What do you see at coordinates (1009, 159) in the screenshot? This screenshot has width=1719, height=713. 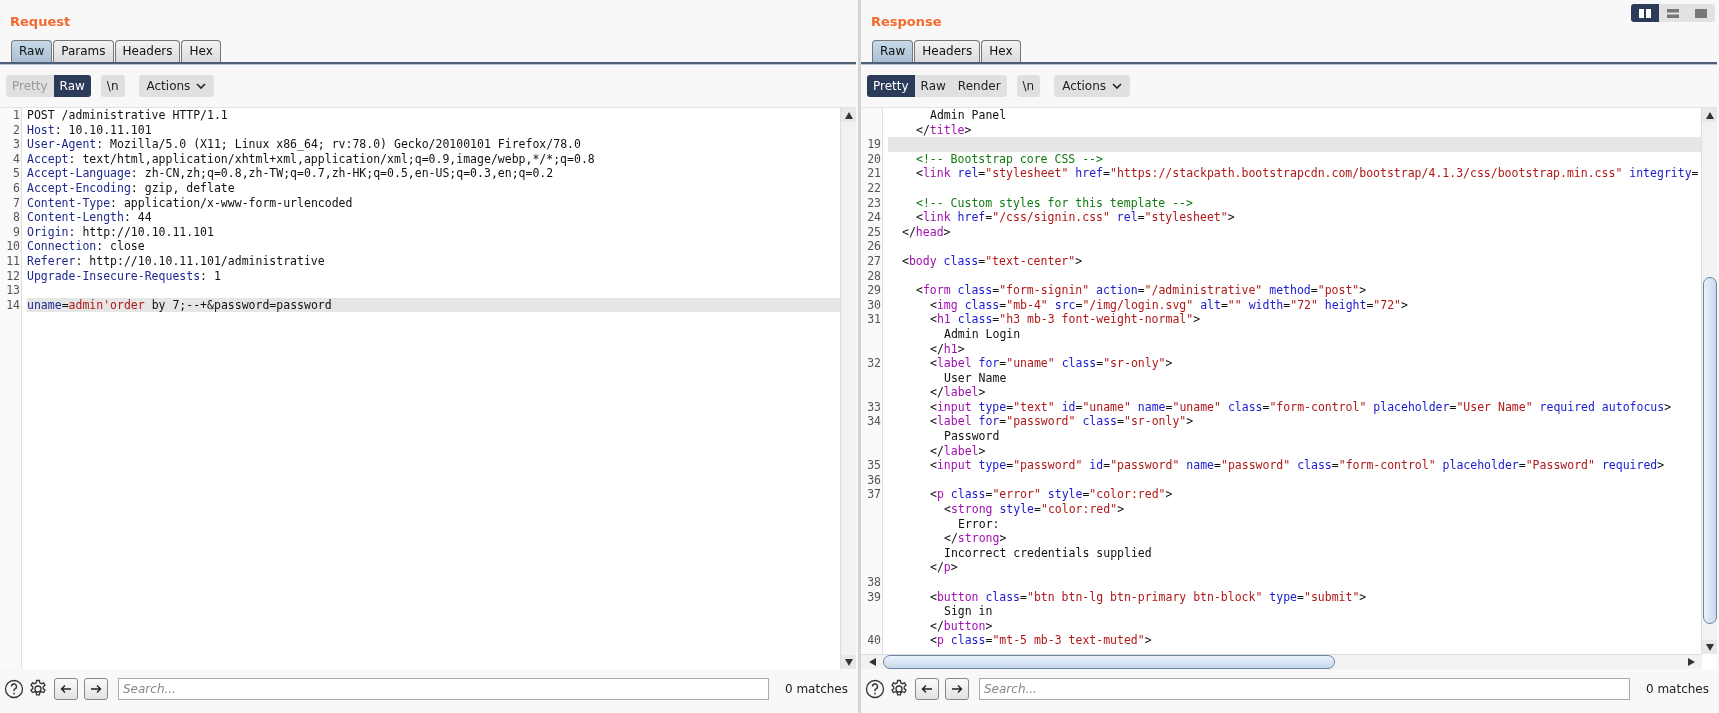 I see `code-line: <!-- Bootstrap core CSS -->` at bounding box center [1009, 159].